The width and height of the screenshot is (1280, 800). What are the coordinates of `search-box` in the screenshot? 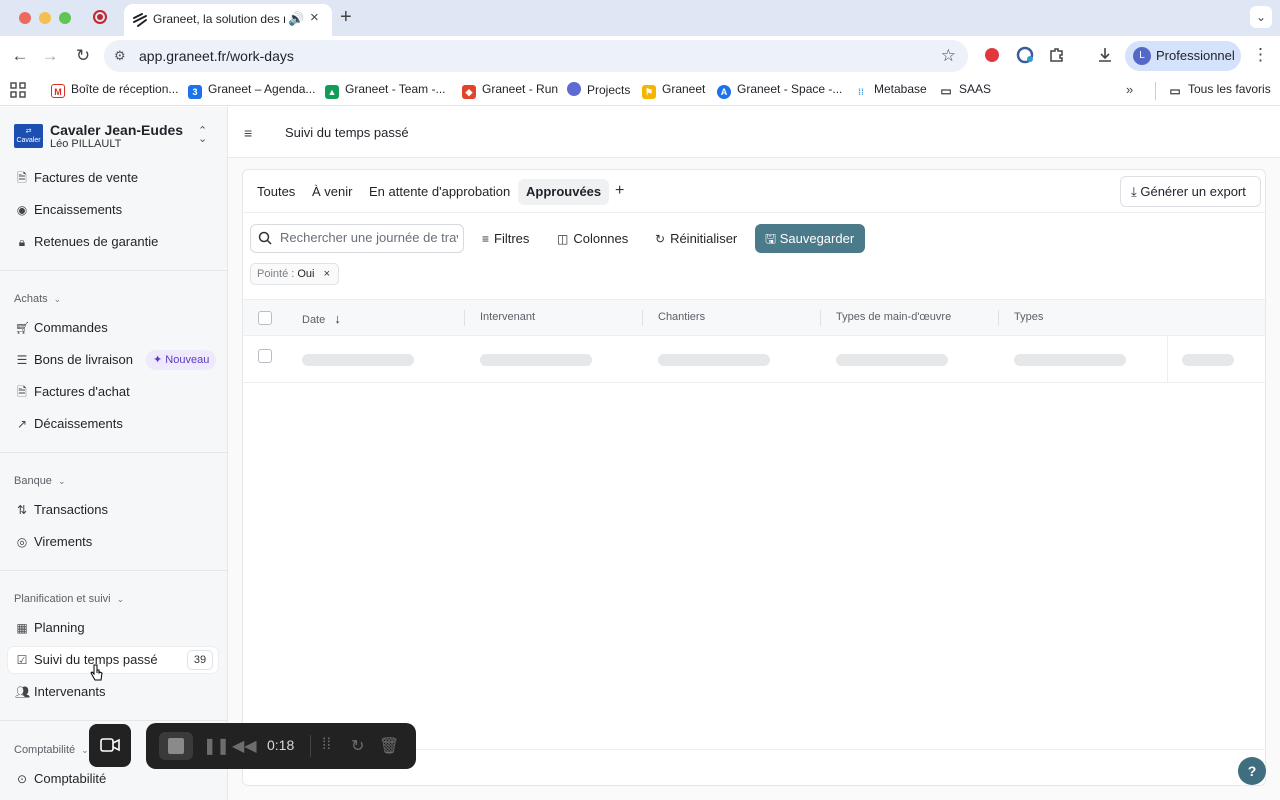 It's located at (357, 238).